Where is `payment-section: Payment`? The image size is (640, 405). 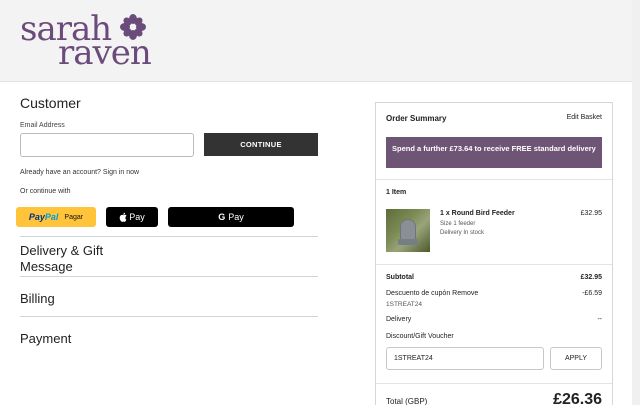 payment-section: Payment is located at coordinates (45, 339).